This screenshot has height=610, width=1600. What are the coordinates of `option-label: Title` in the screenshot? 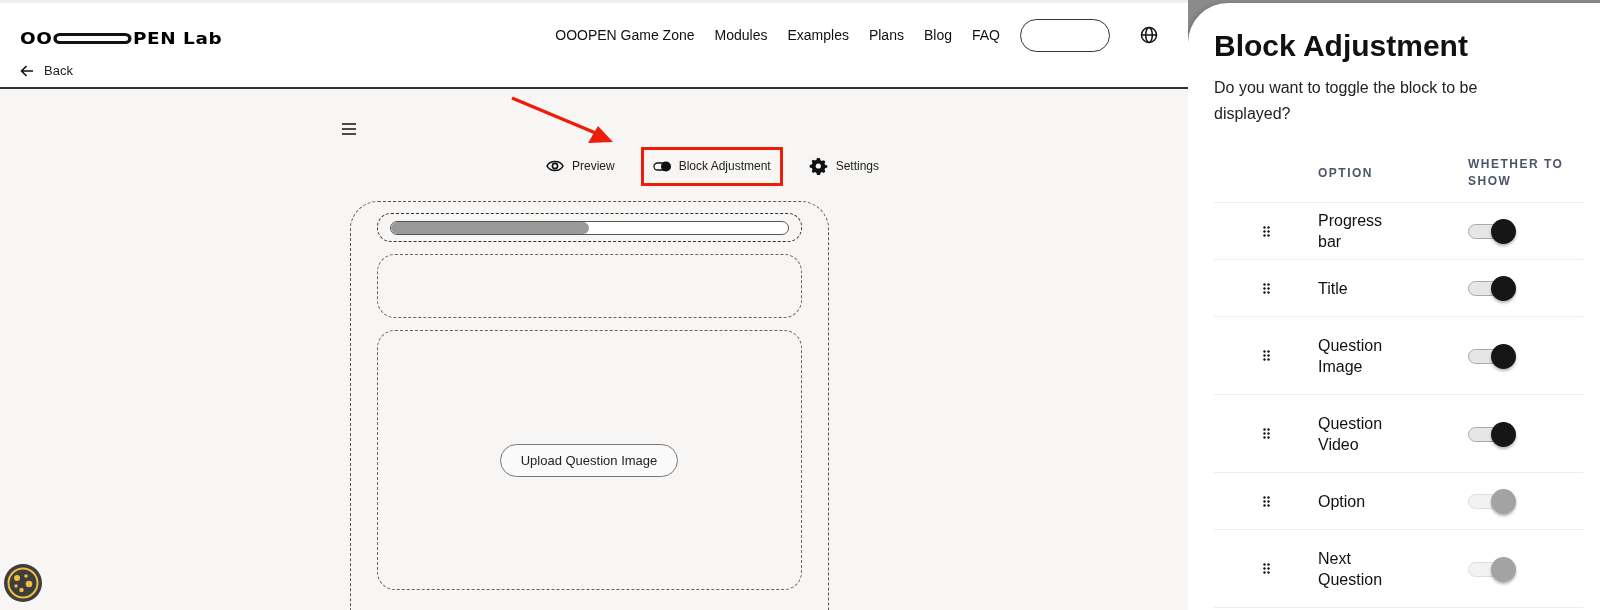 It's located at (1333, 288).